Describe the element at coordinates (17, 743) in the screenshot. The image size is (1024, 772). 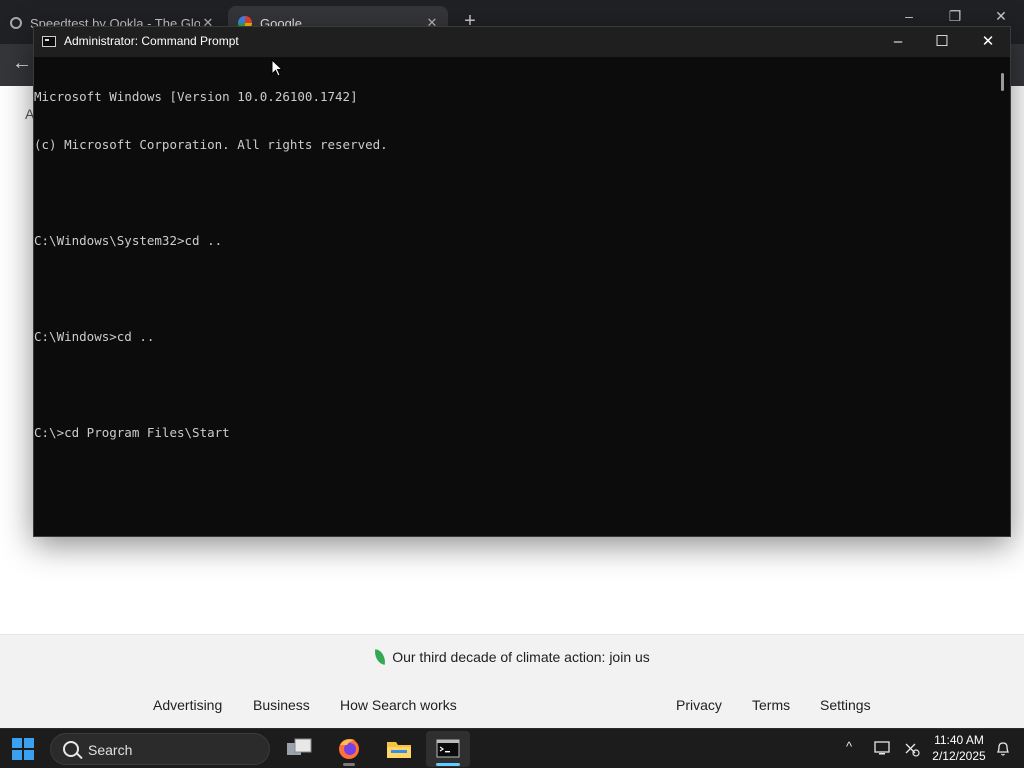
I see `windows-logo-icon` at that location.